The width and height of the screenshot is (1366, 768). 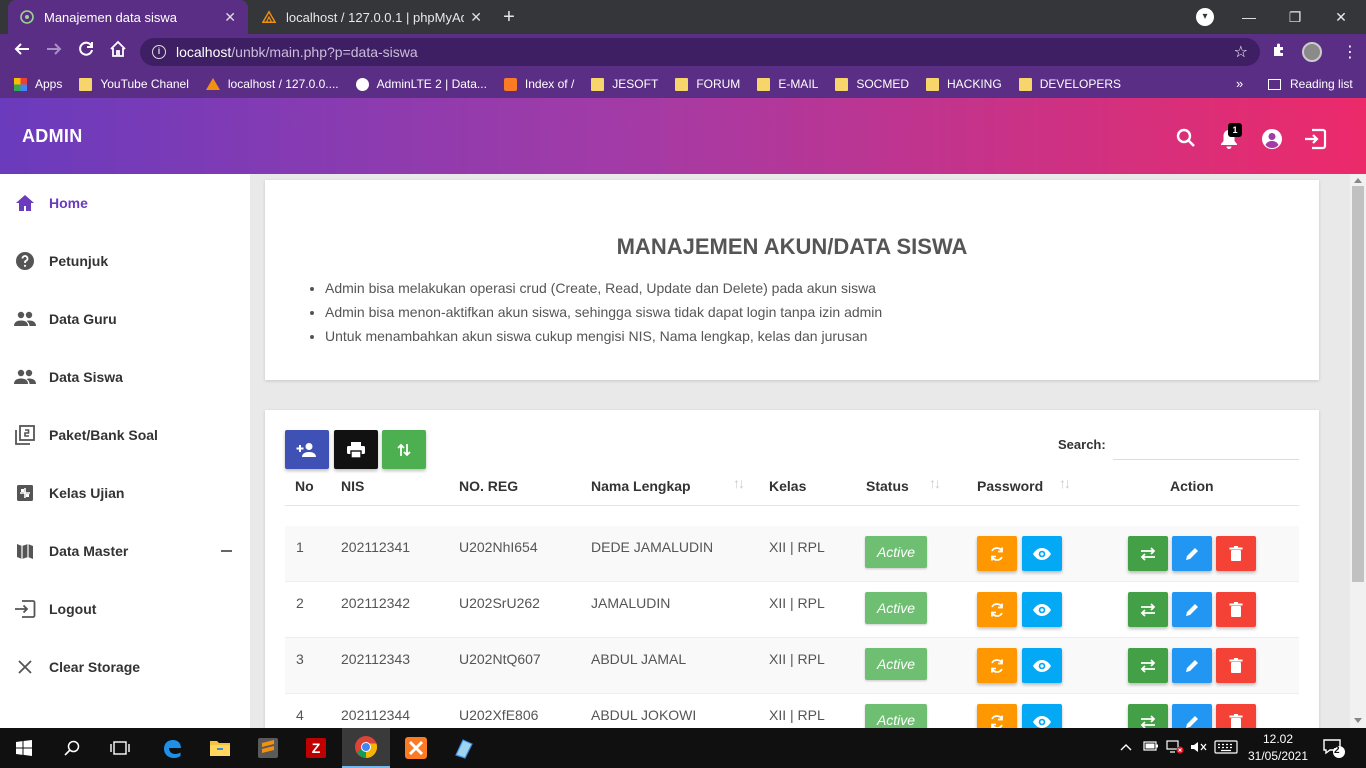 What do you see at coordinates (172, 748) in the screenshot?
I see `edge-icon` at bounding box center [172, 748].